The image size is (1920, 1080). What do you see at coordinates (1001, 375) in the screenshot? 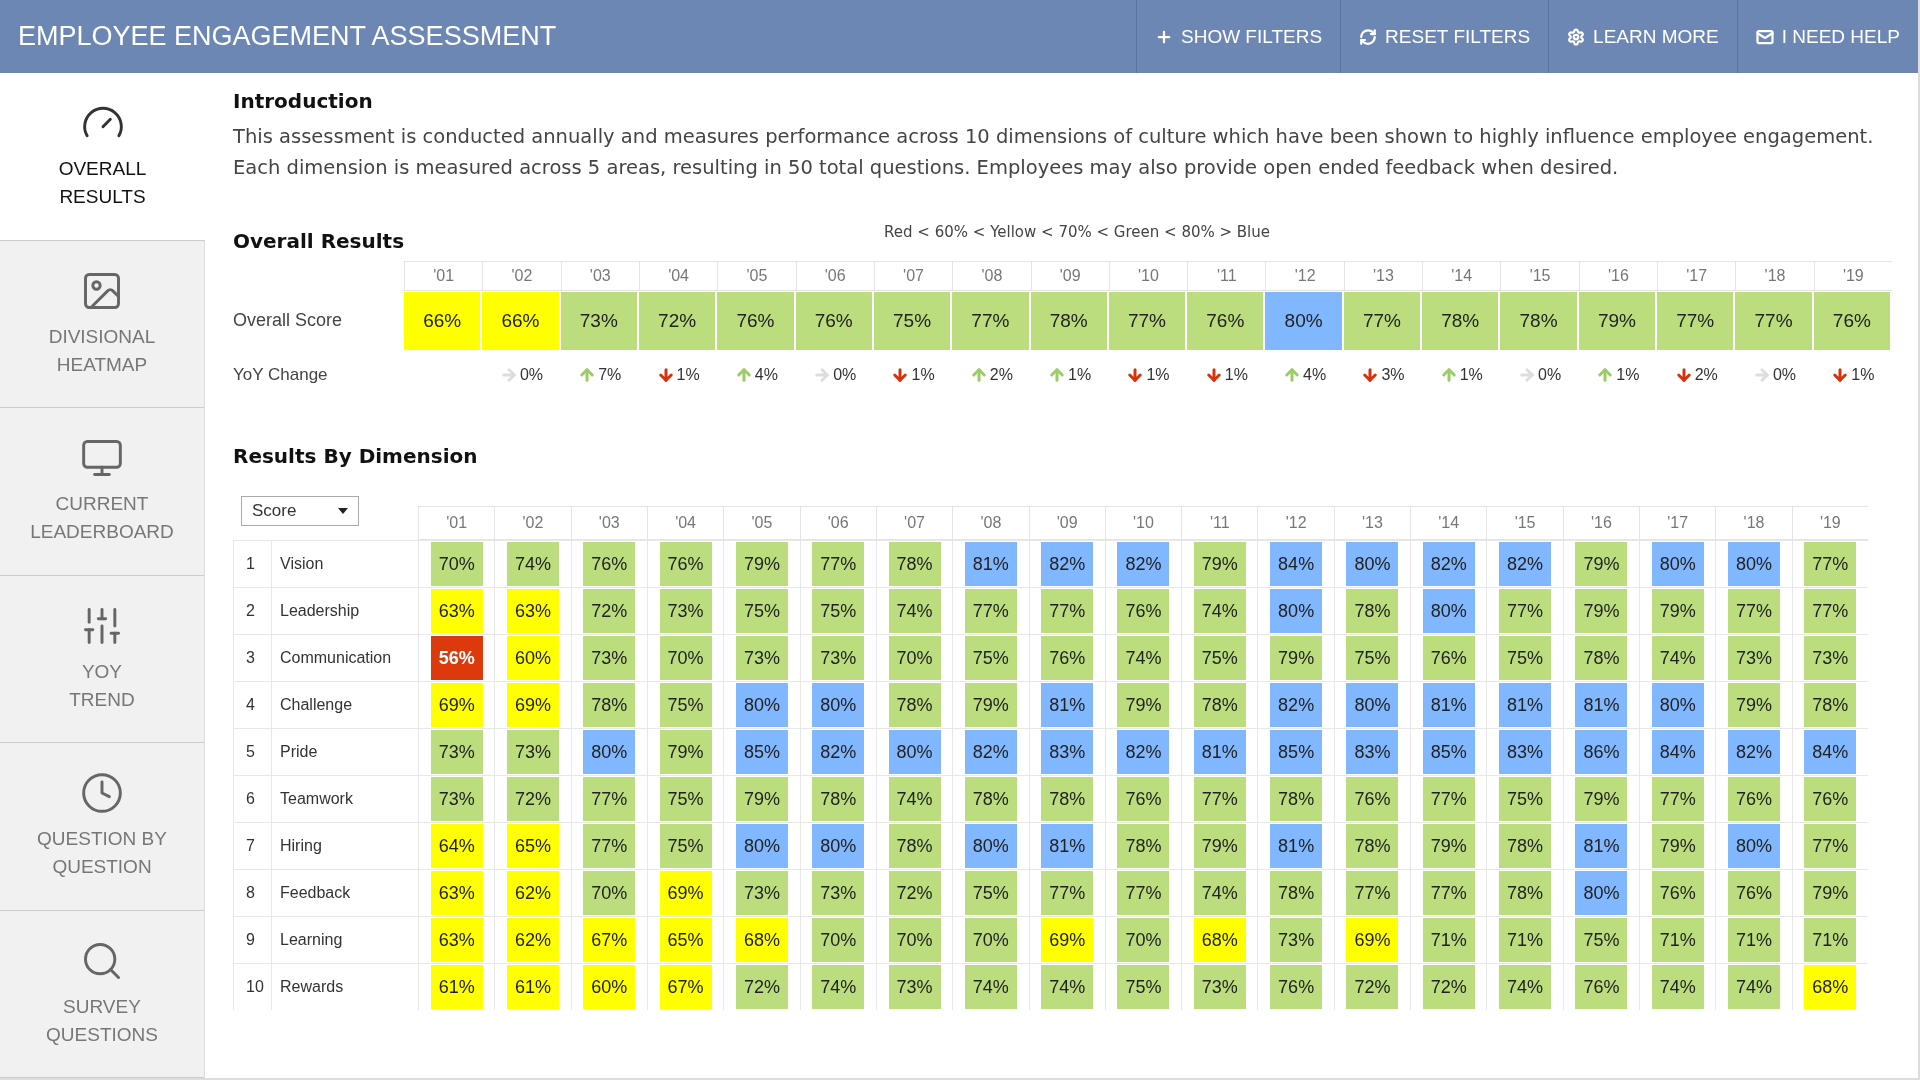
I see `change-value: 2%` at bounding box center [1001, 375].